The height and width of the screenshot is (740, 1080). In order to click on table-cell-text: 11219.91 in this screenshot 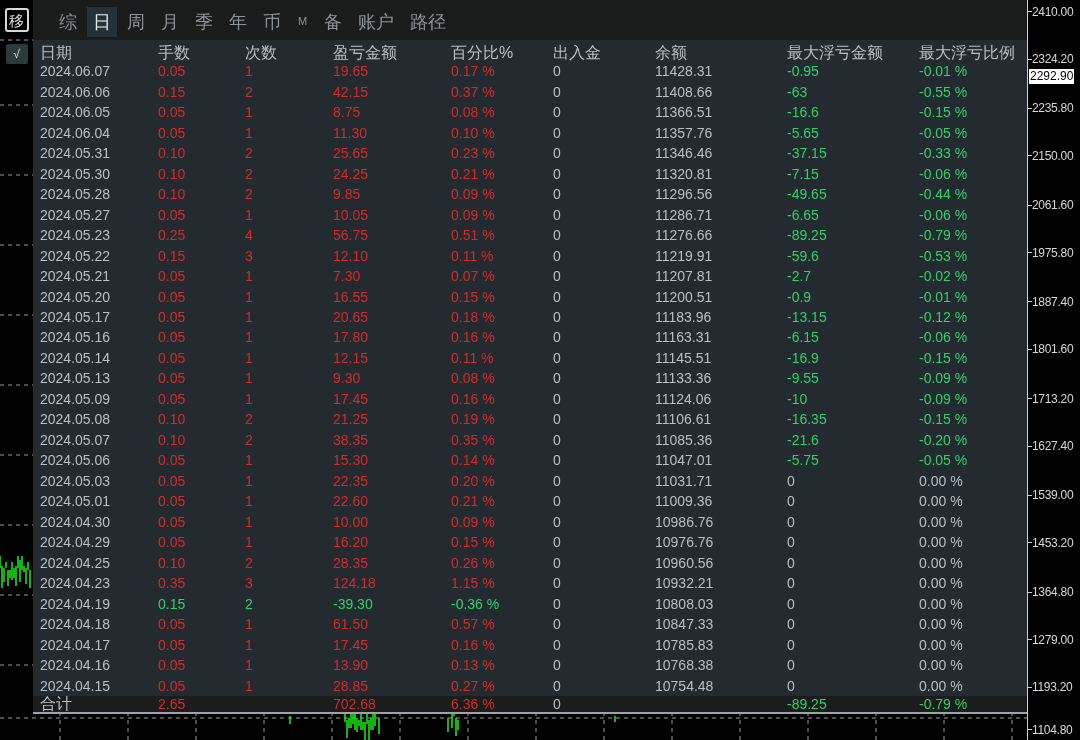, I will do `click(684, 255)`.